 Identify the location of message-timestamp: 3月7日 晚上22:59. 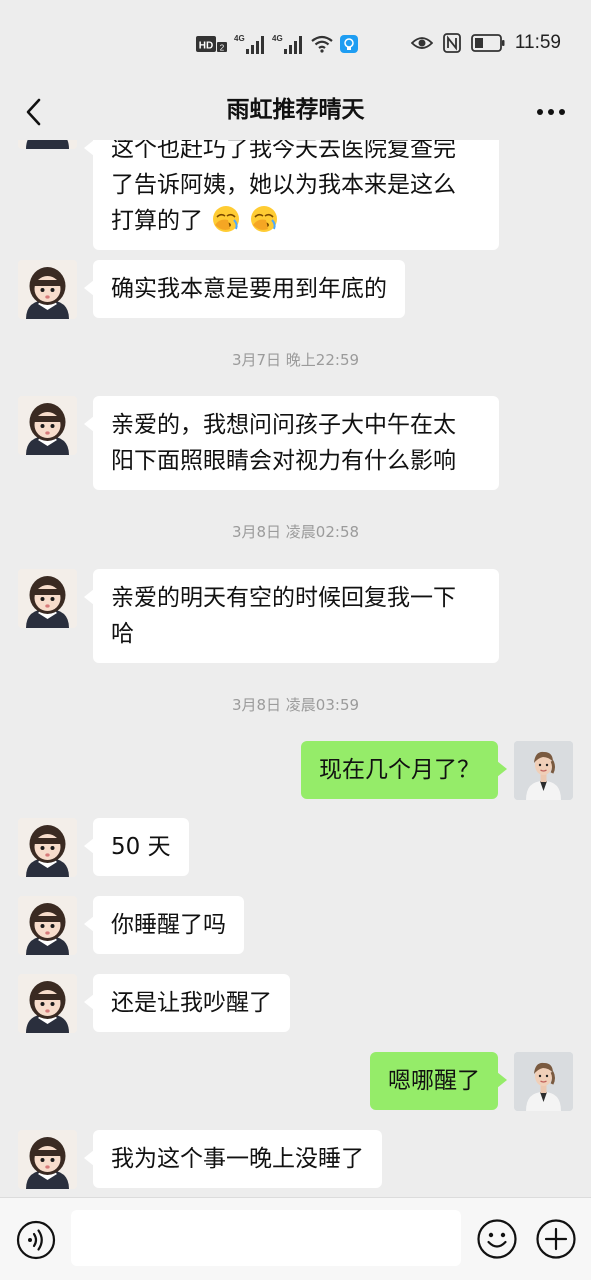
(295, 360).